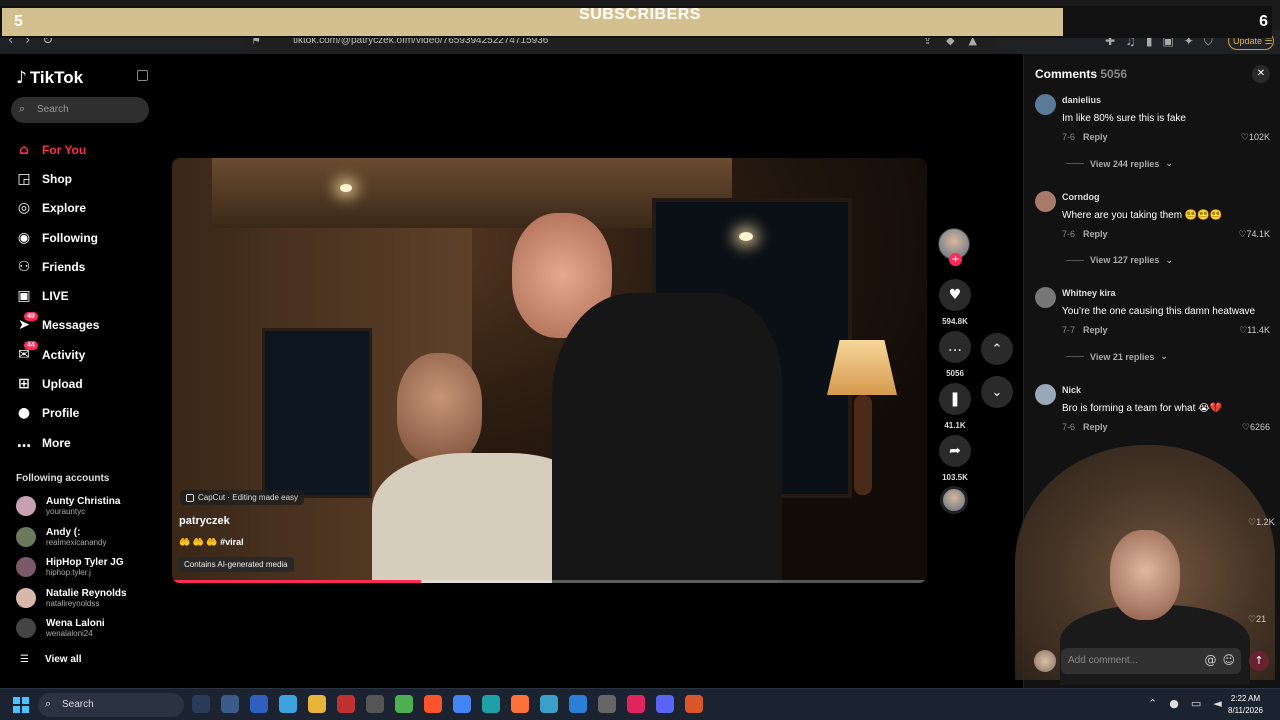 This screenshot has width=1280, height=720. What do you see at coordinates (1261, 522) in the screenshot?
I see `partial-like-count: ♡1.2K` at bounding box center [1261, 522].